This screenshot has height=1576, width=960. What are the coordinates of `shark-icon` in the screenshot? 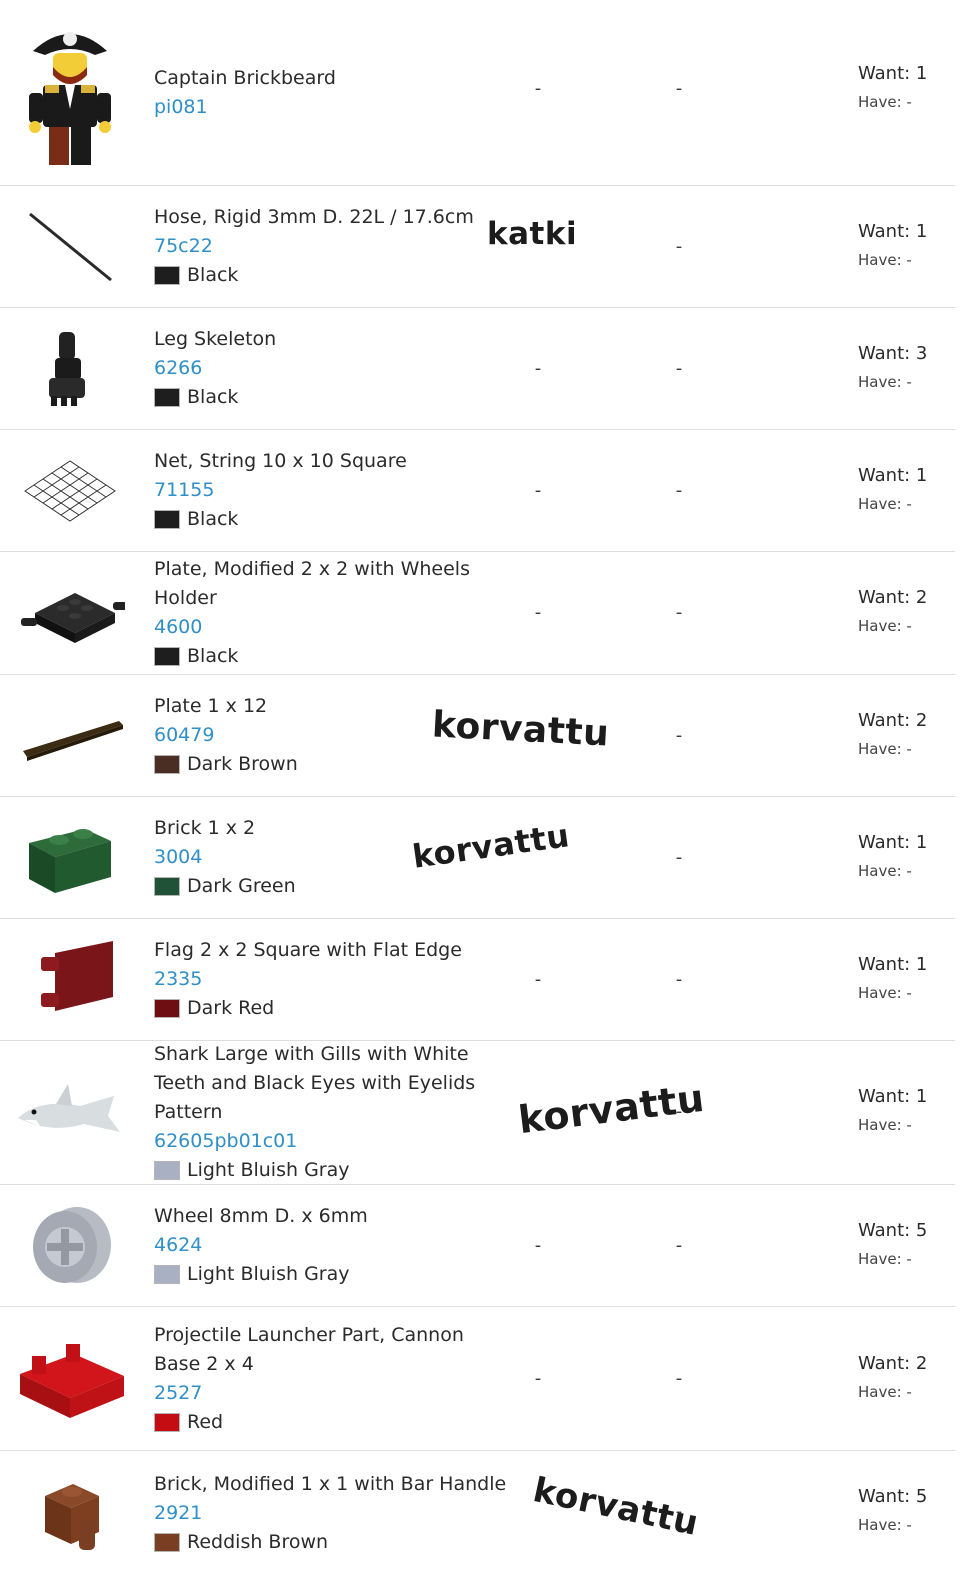 It's located at (70, 1112).